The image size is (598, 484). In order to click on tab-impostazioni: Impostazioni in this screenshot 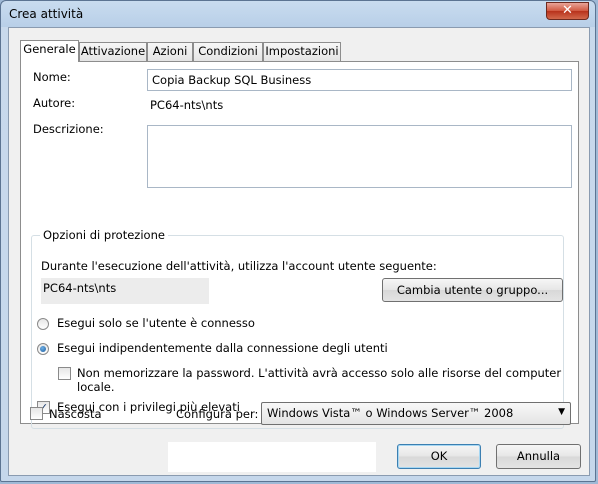, I will do `click(302, 51)`.